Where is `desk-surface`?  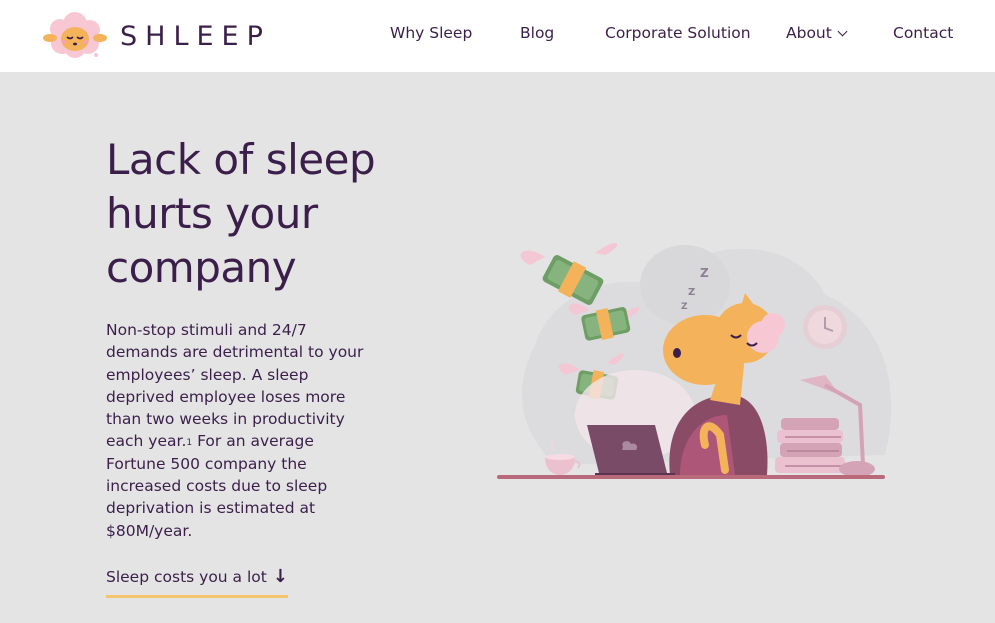 desk-surface is located at coordinates (691, 477).